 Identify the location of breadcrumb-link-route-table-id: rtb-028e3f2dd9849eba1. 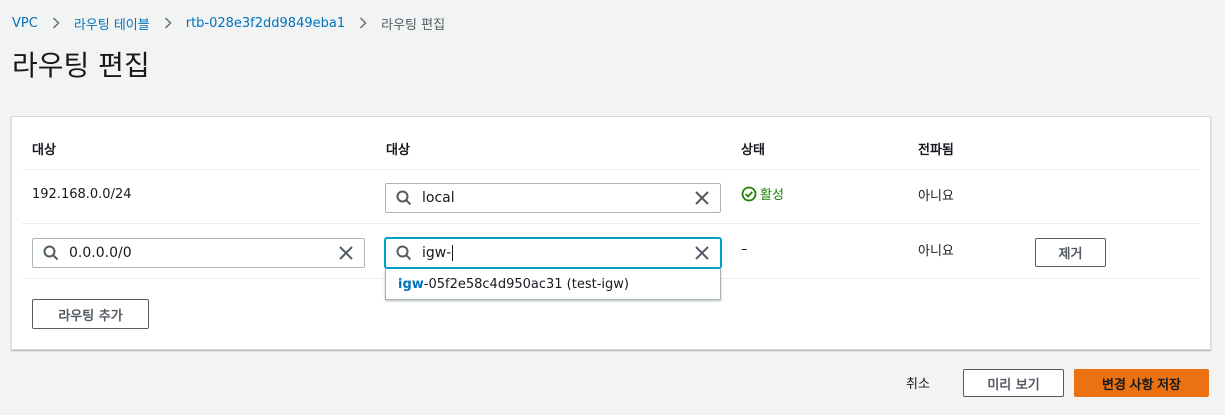
(265, 23).